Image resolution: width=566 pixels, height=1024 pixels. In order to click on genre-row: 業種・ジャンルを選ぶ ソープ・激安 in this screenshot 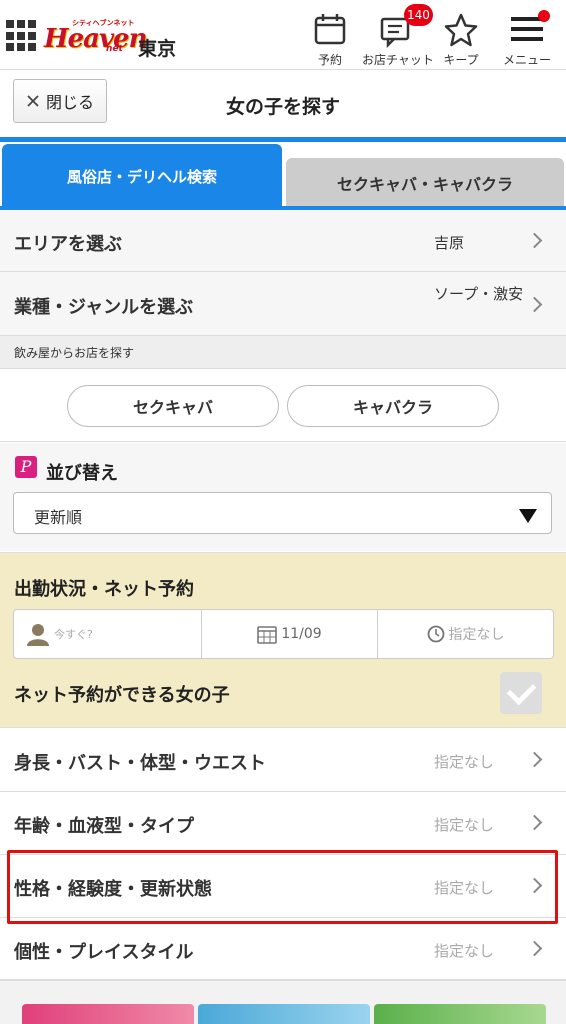, I will do `click(283, 304)`.